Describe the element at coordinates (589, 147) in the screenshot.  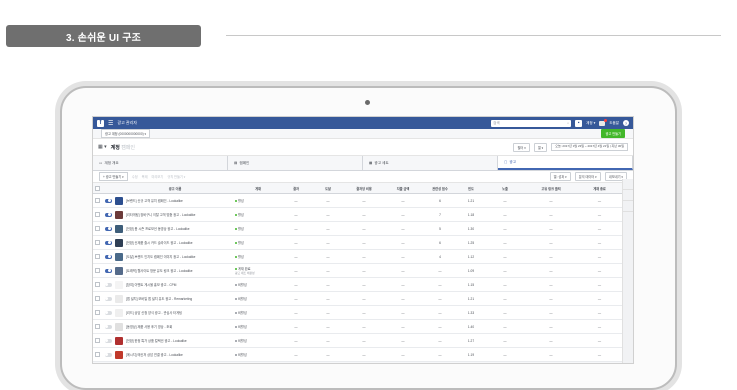
I see `date-range-picker: 오늘: 2017년 3월 23일 ~ 2017년 4월 21일 | 지난 30일` at that location.